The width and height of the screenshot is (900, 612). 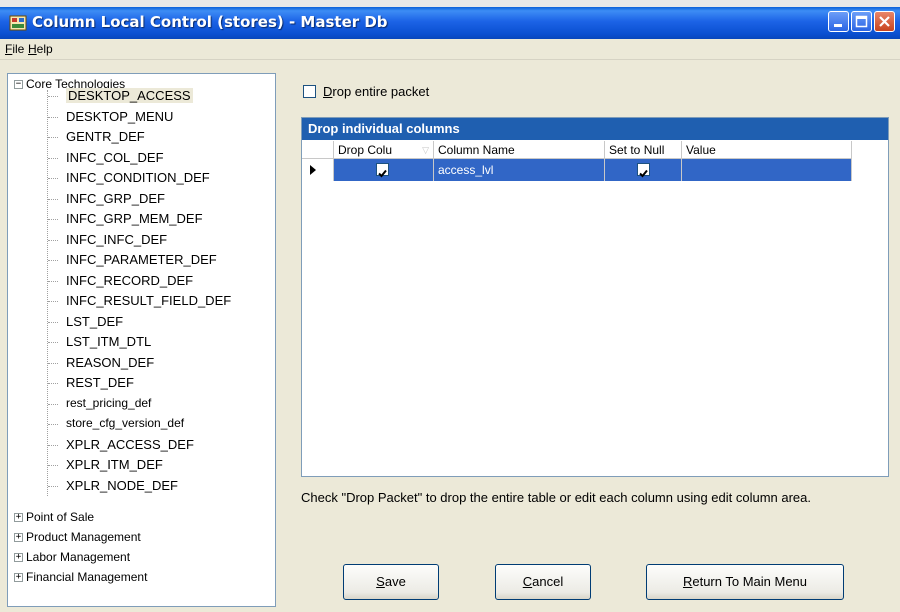 I want to click on menu-help: Help, so click(x=40, y=49).